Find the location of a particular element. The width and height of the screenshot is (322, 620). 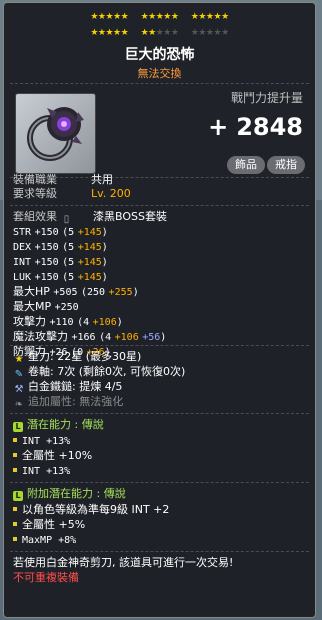

ring-icon is located at coordinates (55, 134).